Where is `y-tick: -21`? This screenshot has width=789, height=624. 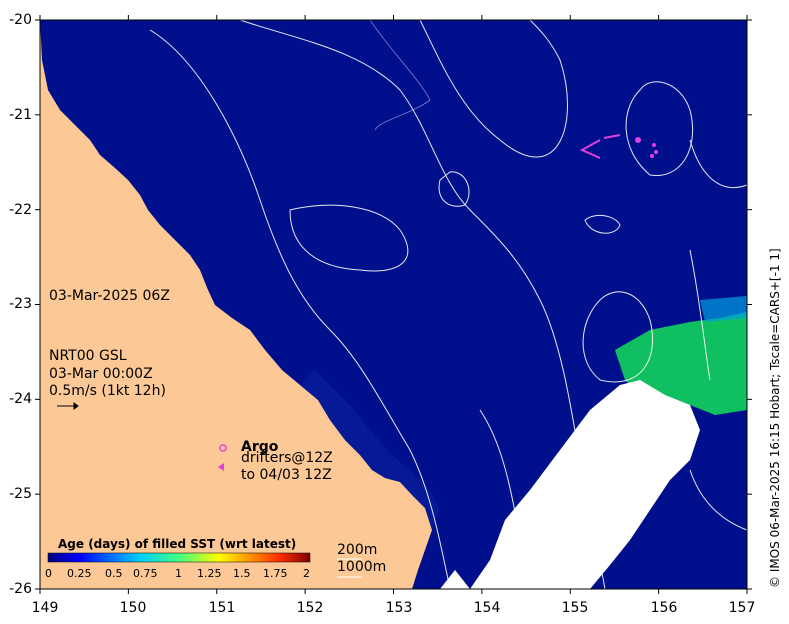 y-tick: -21 is located at coordinates (20, 115).